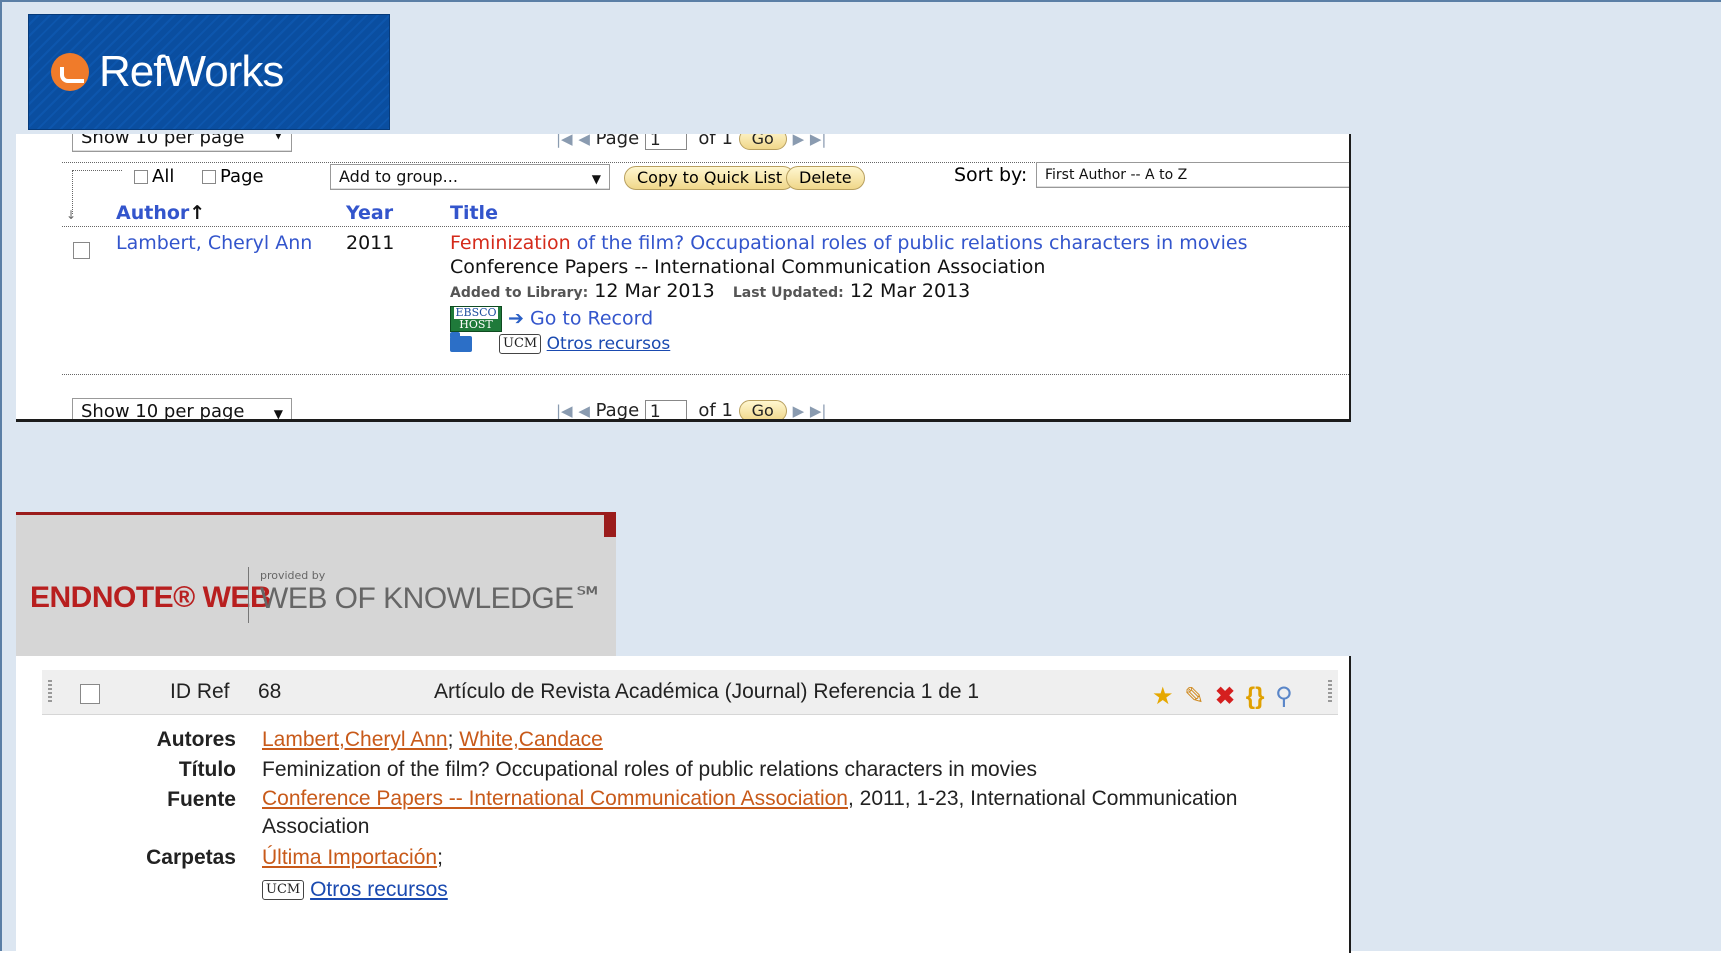  Describe the element at coordinates (196, 739) in the screenshot. I see `autores-label: Autores` at that location.